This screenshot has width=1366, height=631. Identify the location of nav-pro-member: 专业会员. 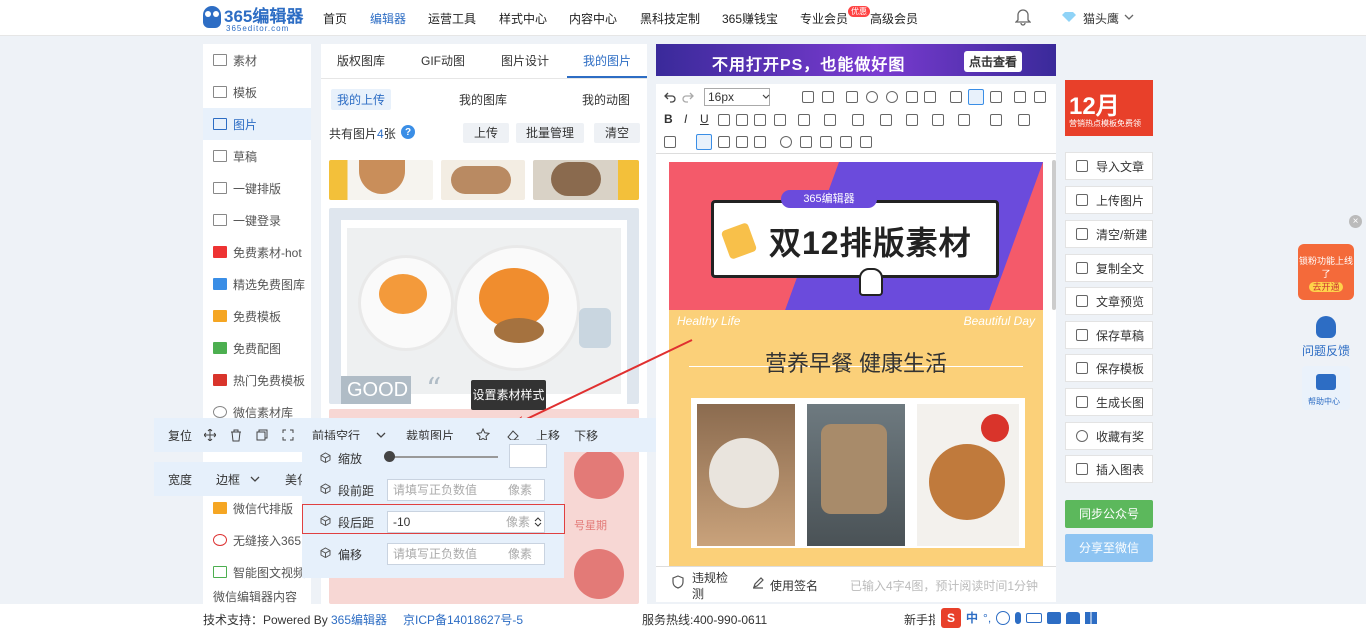
(824, 18).